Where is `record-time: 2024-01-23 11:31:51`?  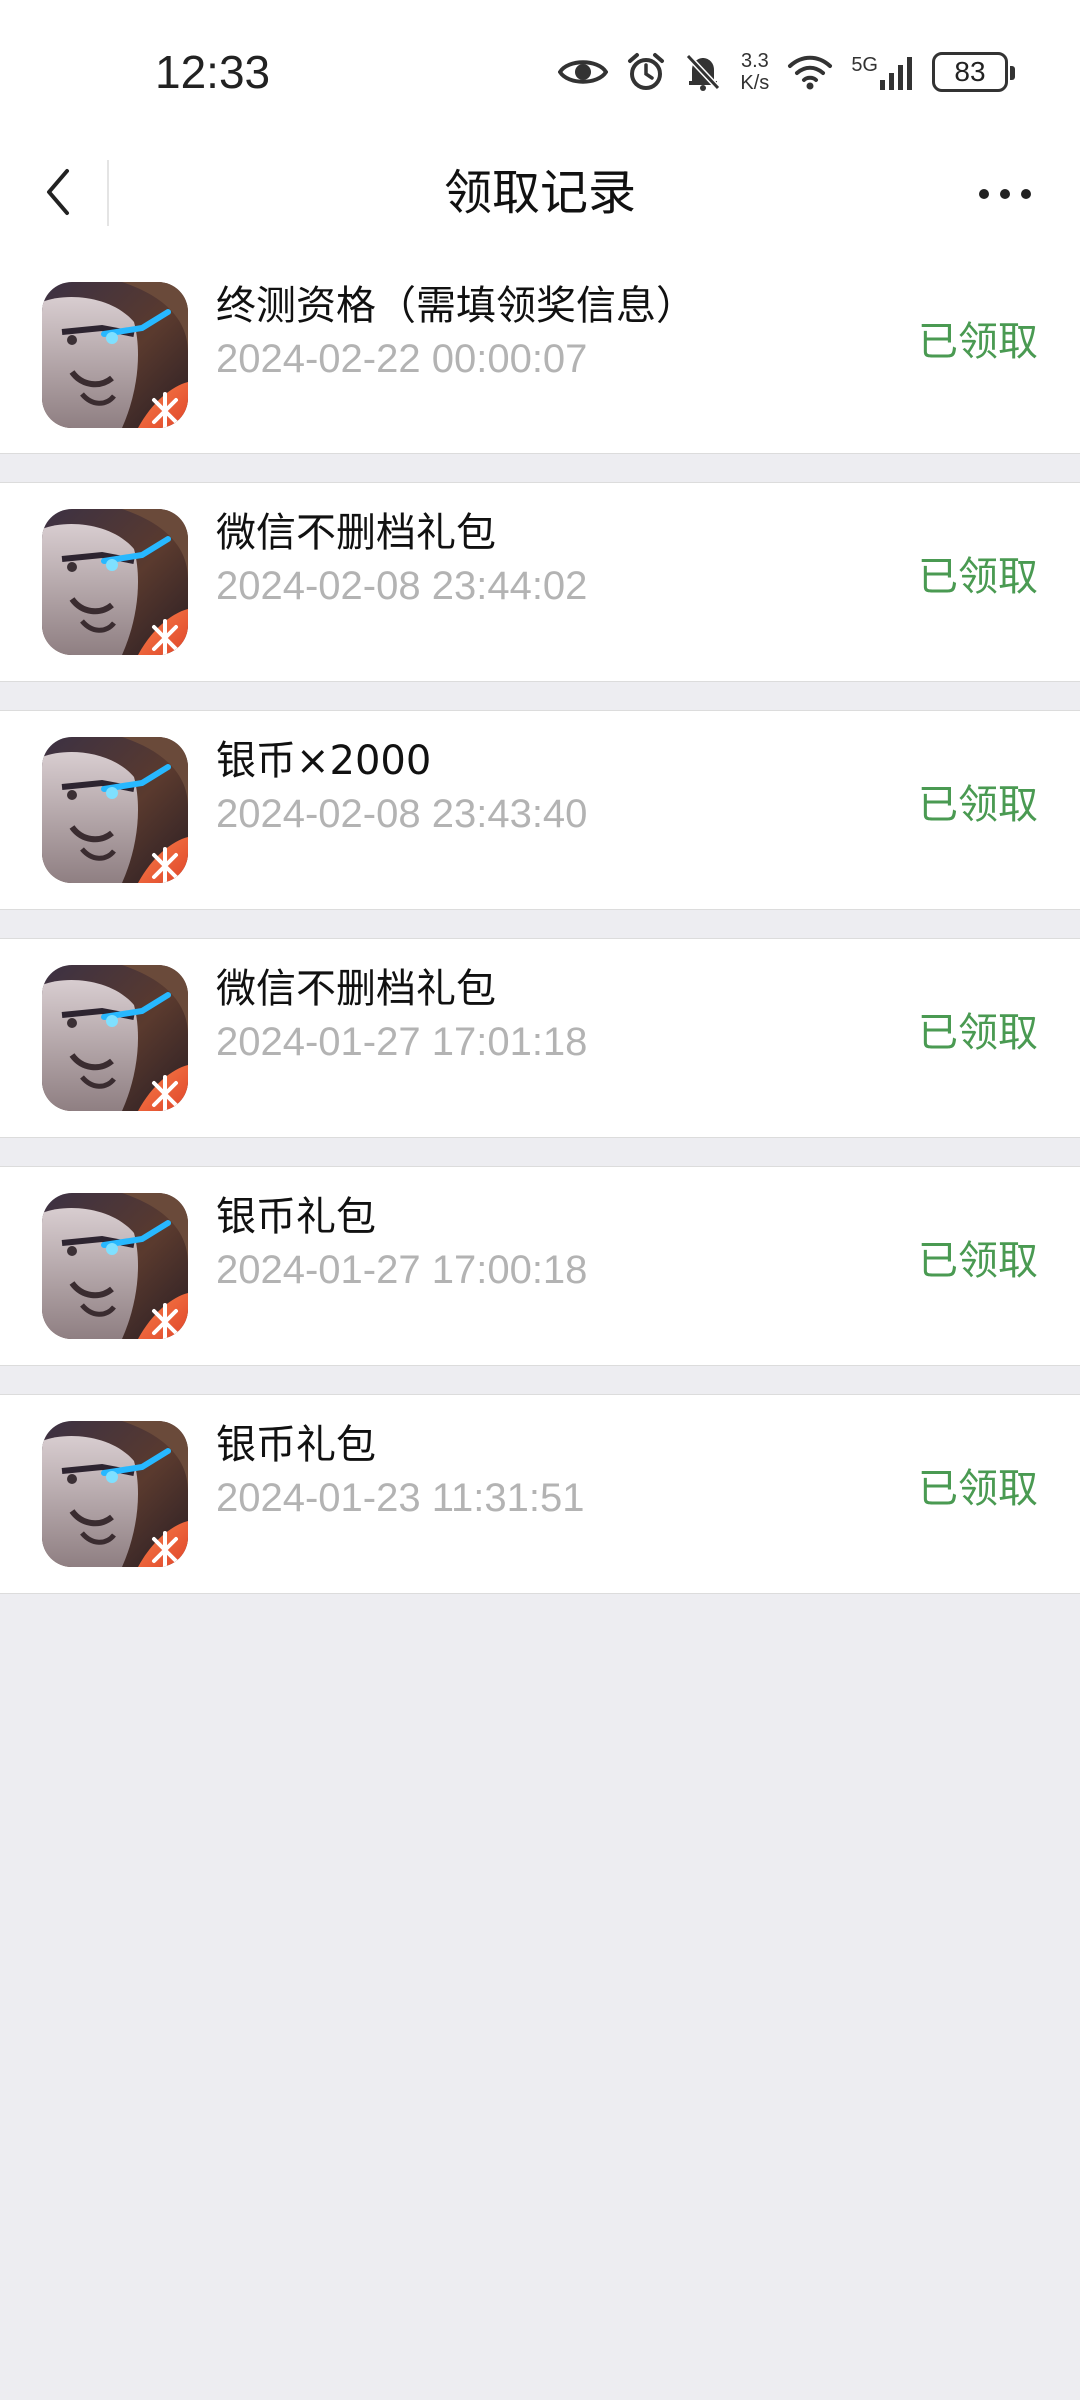 record-time: 2024-01-23 11:31:51 is located at coordinates (400, 1498).